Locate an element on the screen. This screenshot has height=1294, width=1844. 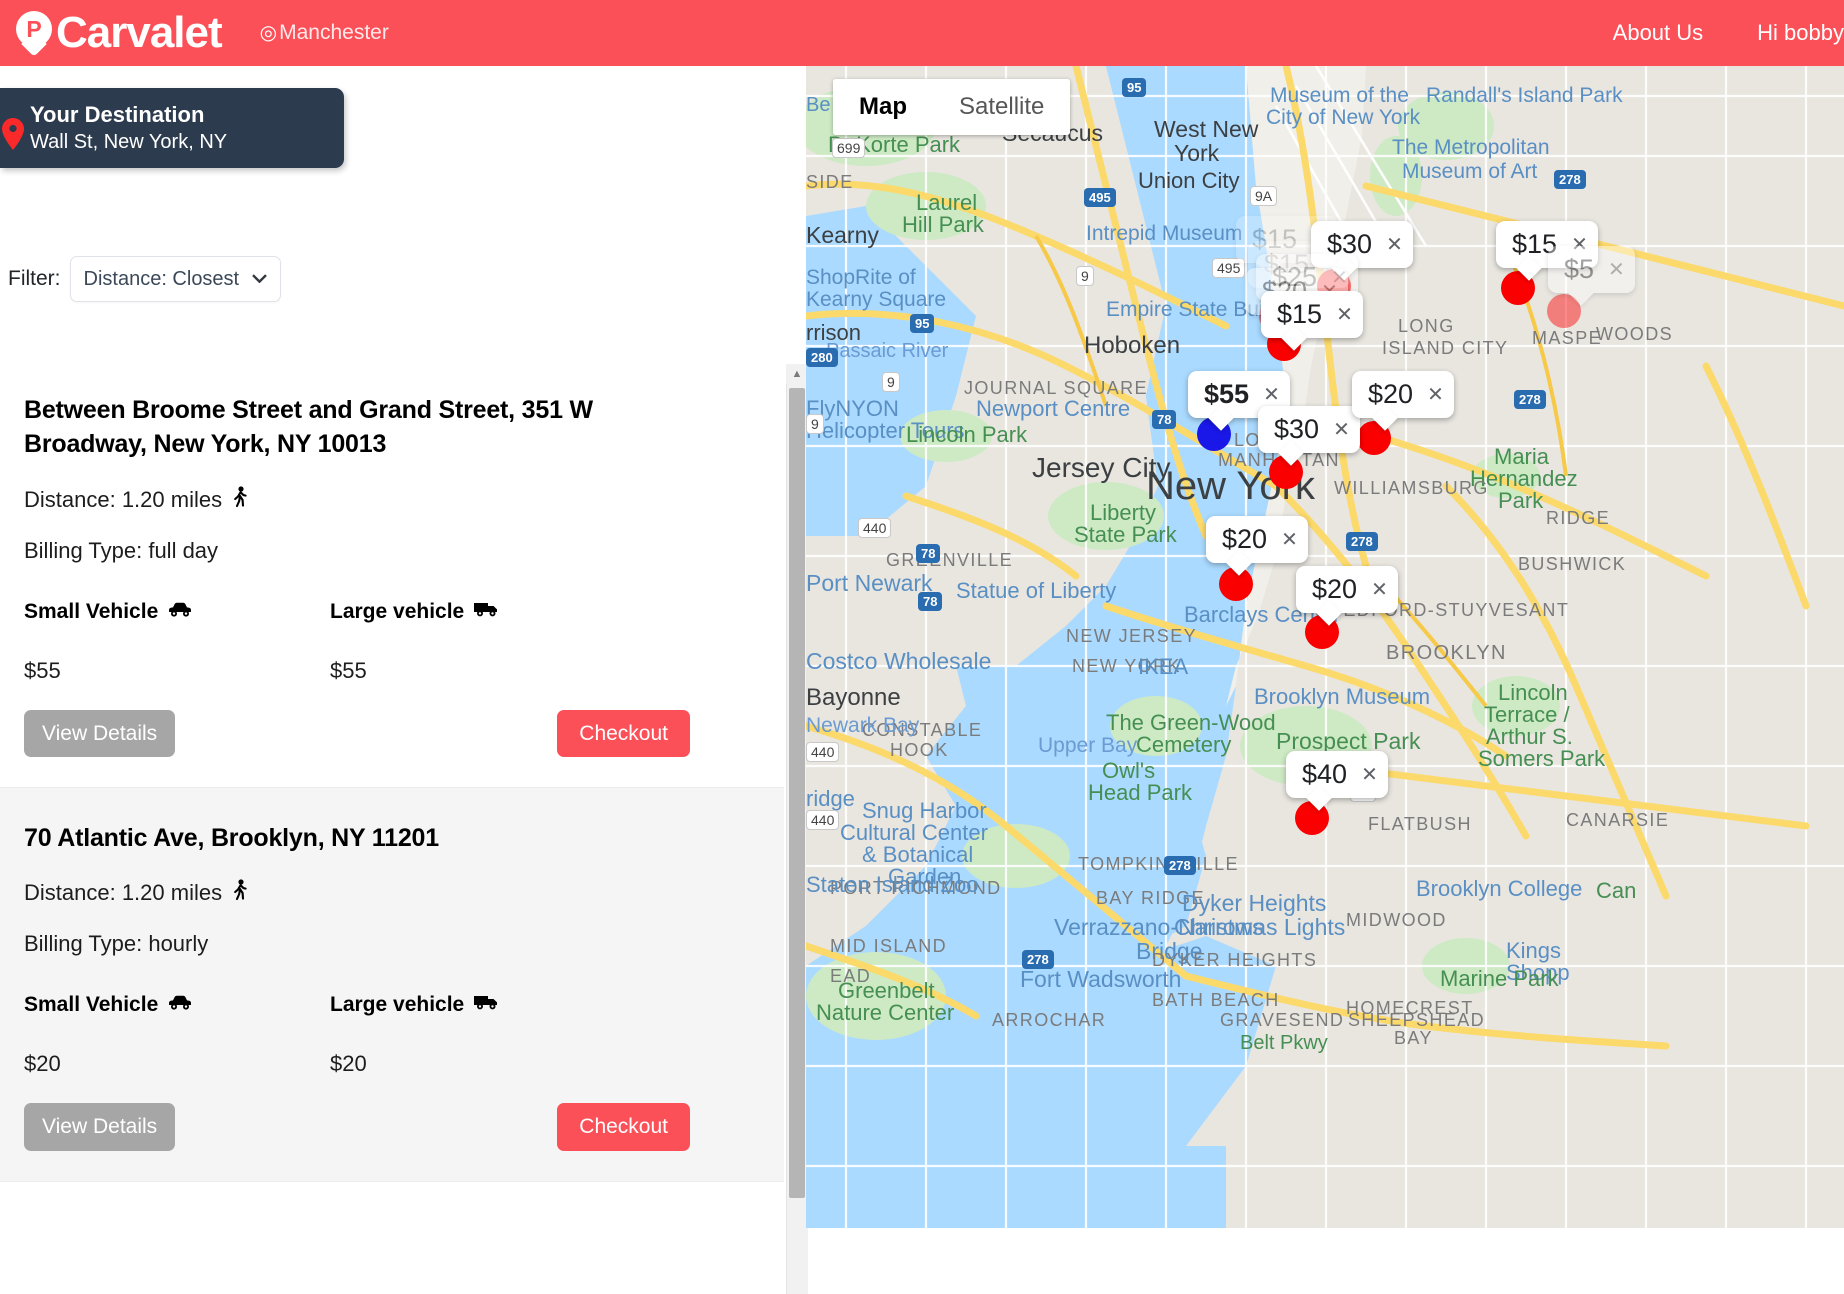
listing-address: 70 Atlantic Ave, Brooklyn, NY 11201 is located at coordinates (231, 837).